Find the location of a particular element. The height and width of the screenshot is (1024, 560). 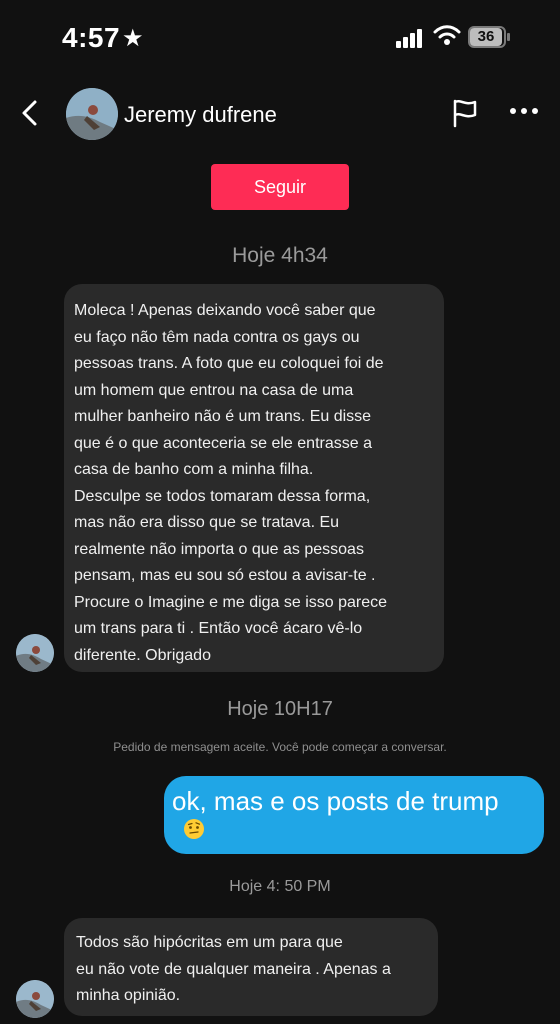

contact-photo-icon is located at coordinates (92, 114).